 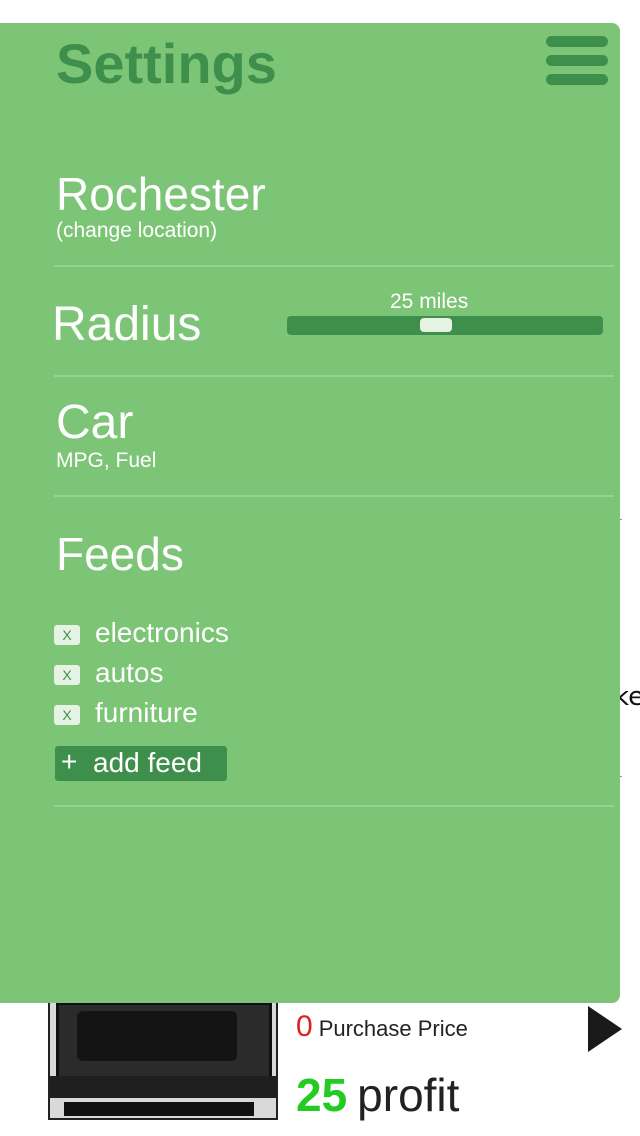 What do you see at coordinates (436, 325) in the screenshot?
I see `radius-slider-thumb` at bounding box center [436, 325].